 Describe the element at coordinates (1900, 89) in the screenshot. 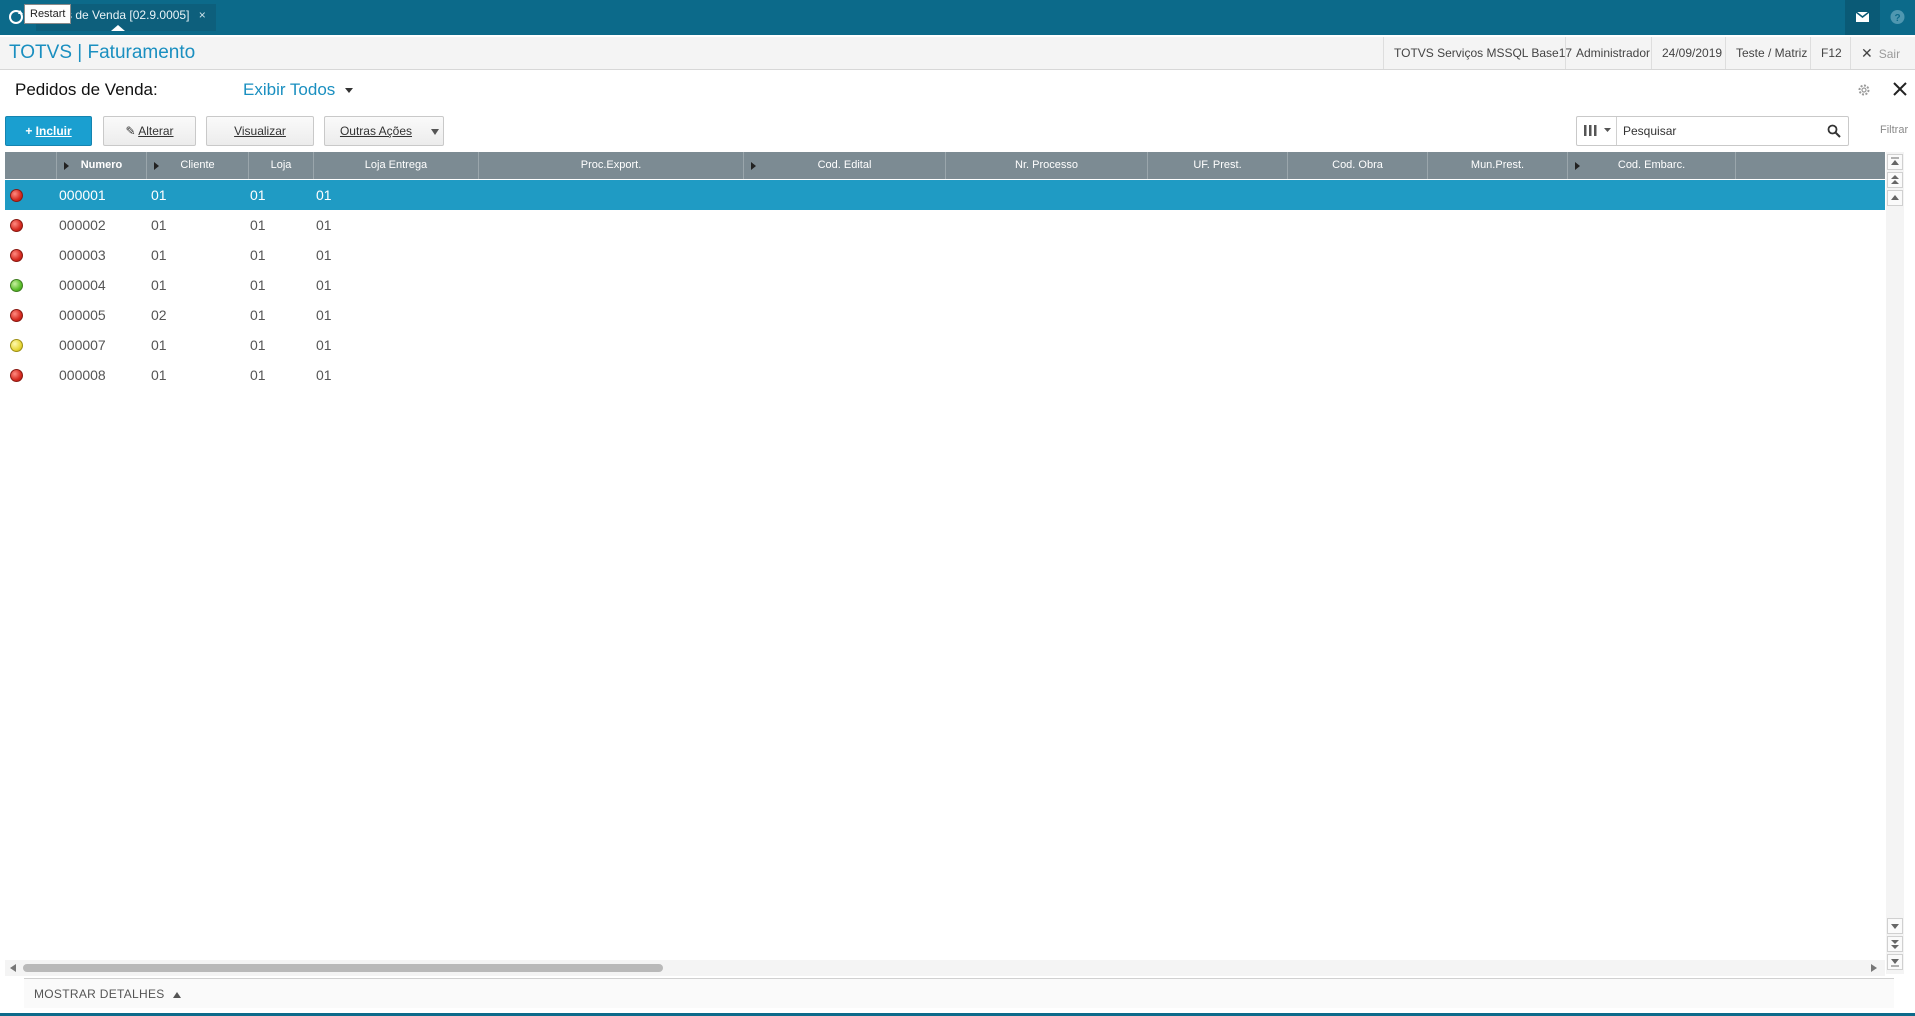

I see `close-page-icon` at that location.